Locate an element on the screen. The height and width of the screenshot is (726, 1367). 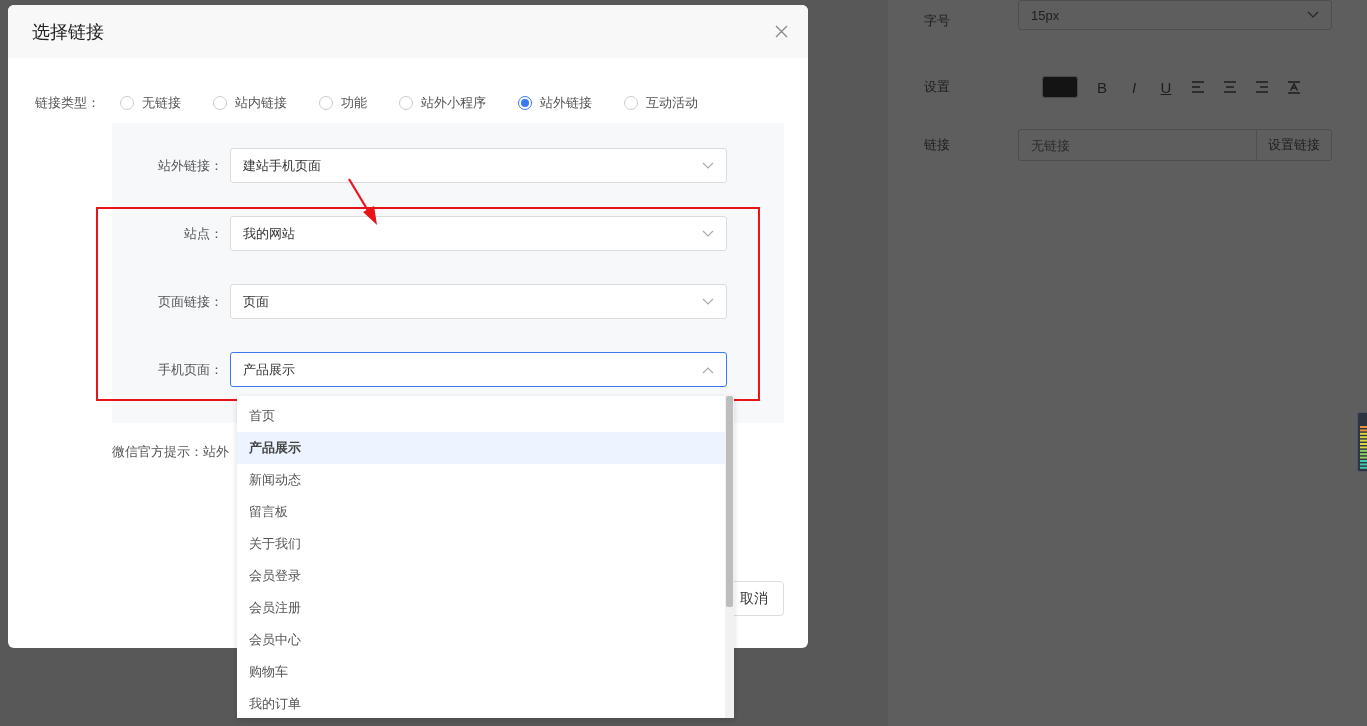
close-icon is located at coordinates (781, 31).